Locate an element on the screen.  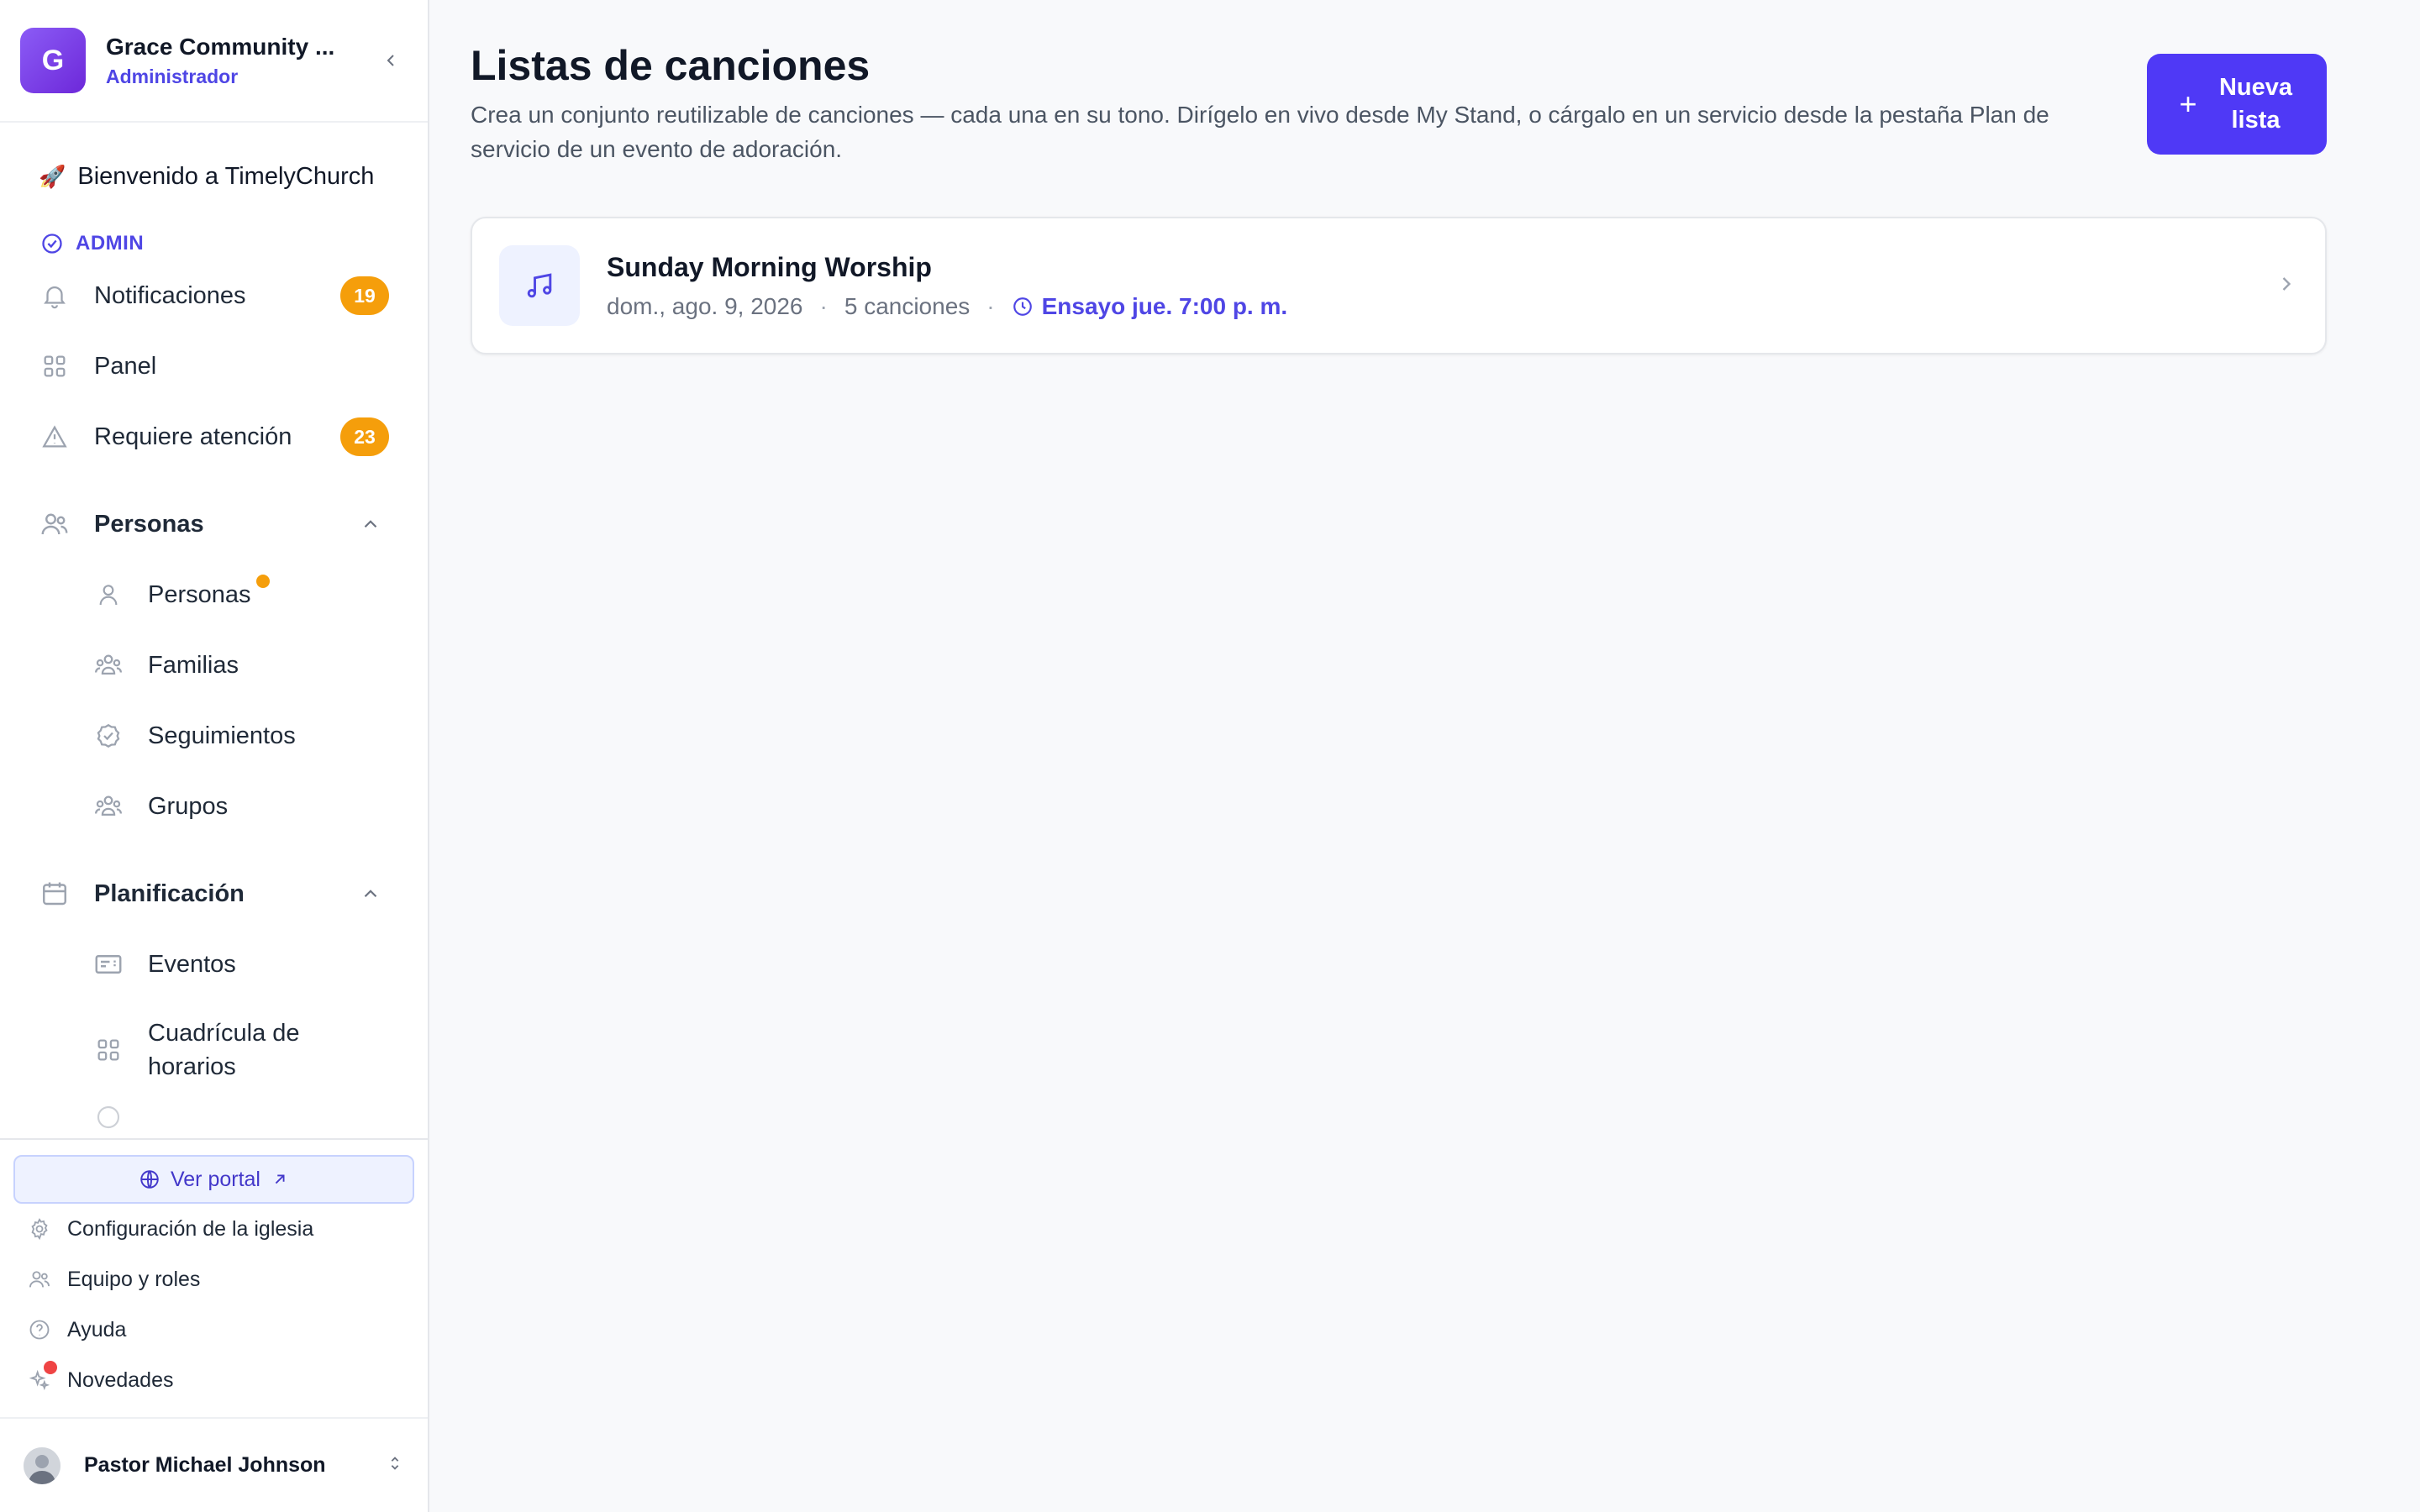
sidebar-item-label: Requiere atención is located at coordinates (193, 436).